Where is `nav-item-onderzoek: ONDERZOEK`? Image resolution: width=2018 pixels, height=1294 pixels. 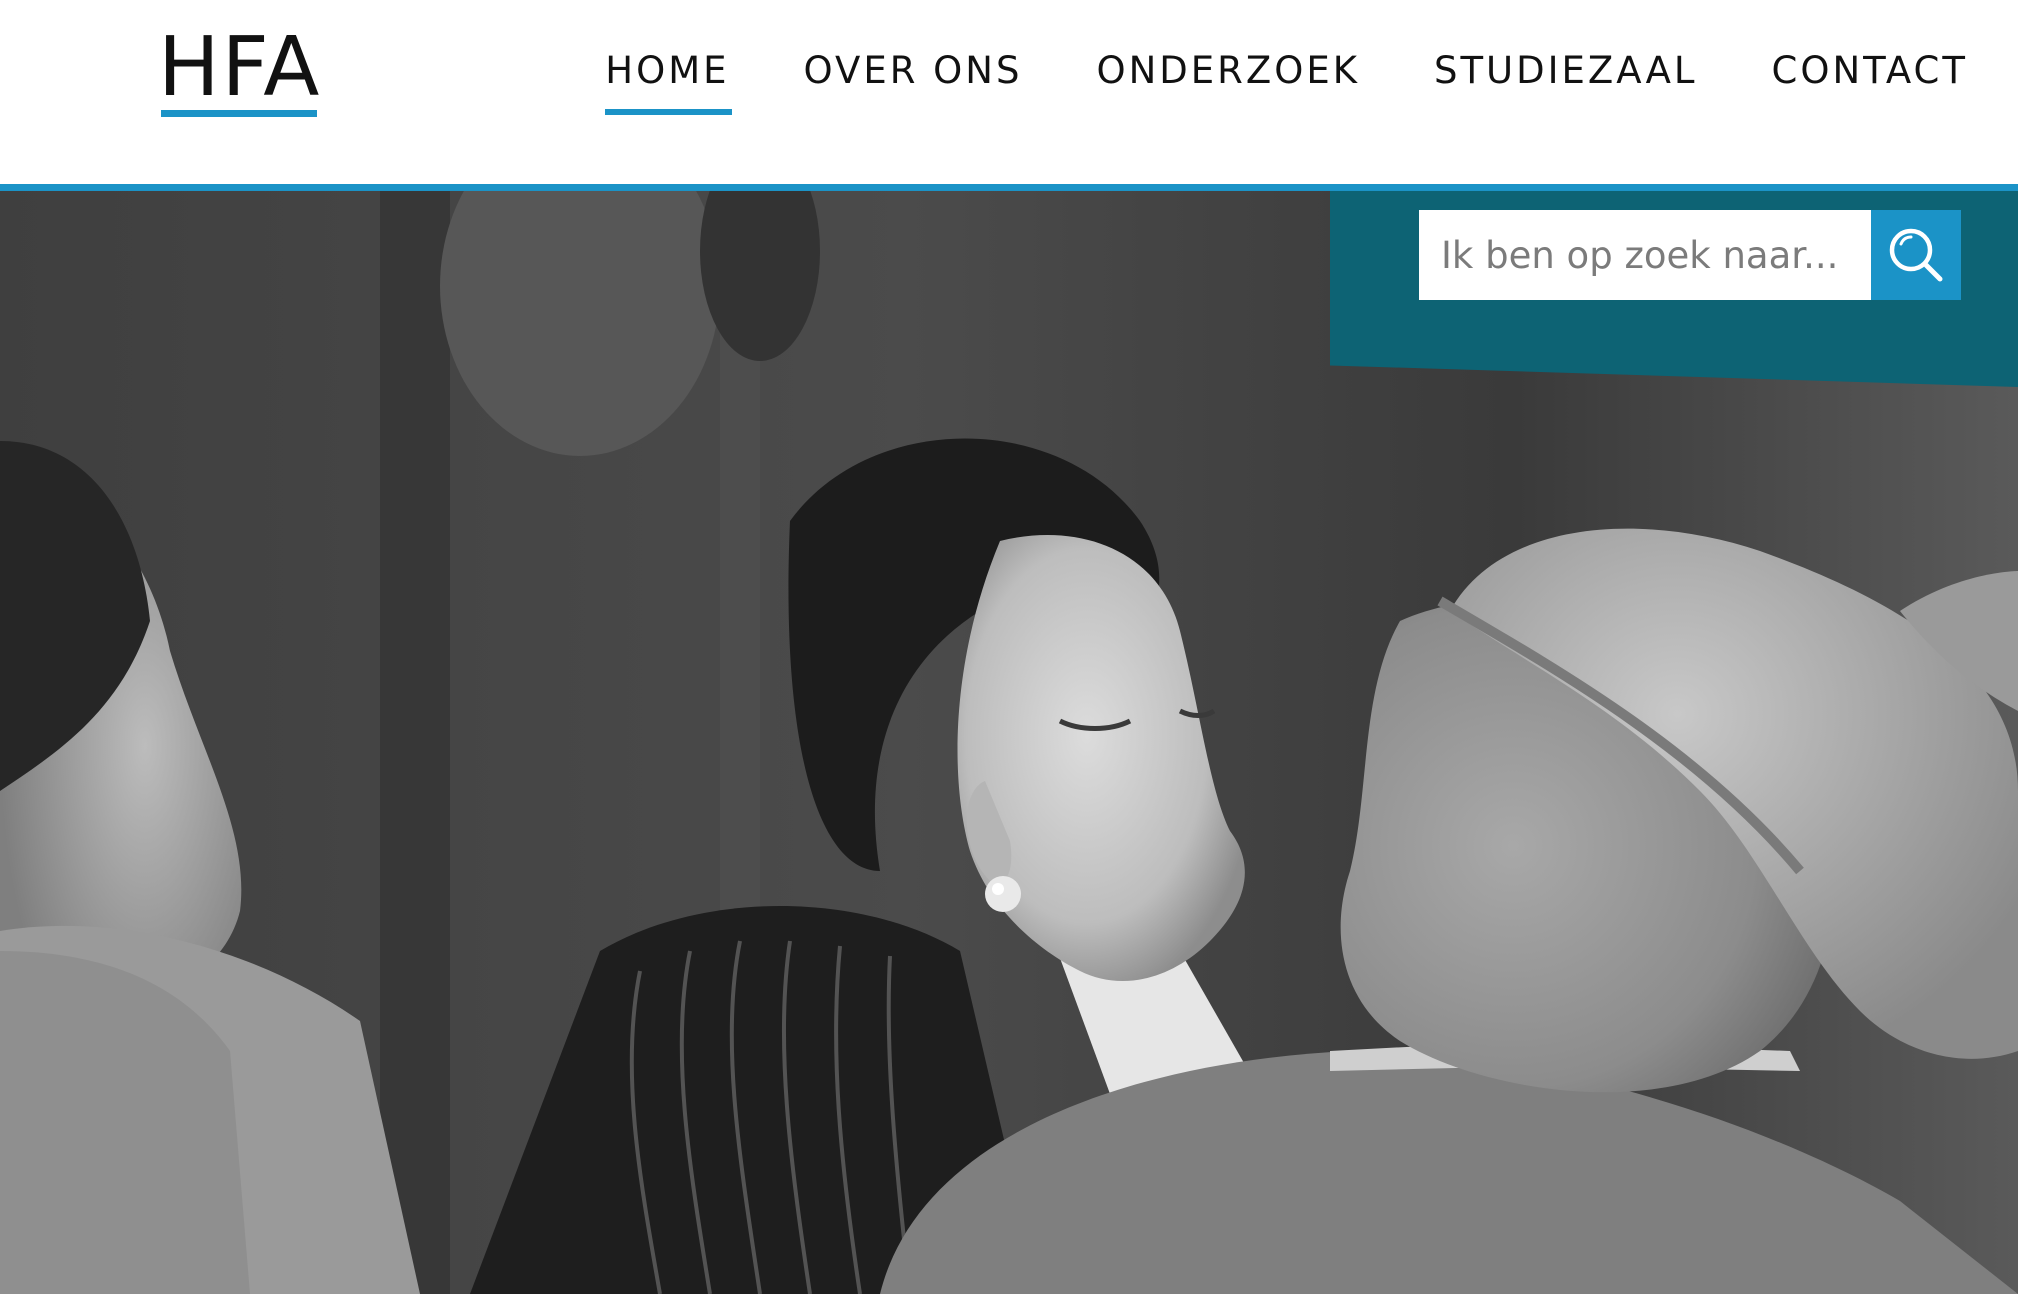 nav-item-onderzoek: ONDERZOEK is located at coordinates (1228, 82).